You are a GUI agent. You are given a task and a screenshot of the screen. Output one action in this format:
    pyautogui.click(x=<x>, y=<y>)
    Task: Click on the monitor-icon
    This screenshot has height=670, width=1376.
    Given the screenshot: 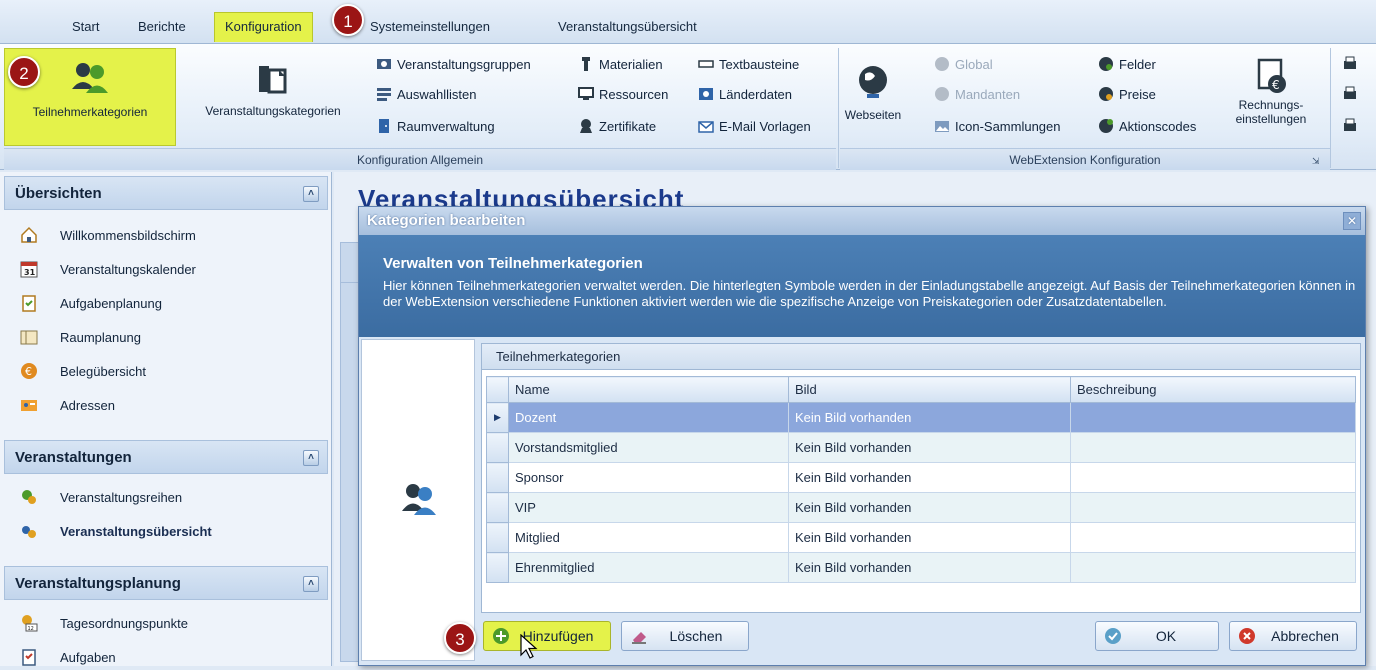 What is the action you would take?
    pyautogui.click(x=586, y=93)
    